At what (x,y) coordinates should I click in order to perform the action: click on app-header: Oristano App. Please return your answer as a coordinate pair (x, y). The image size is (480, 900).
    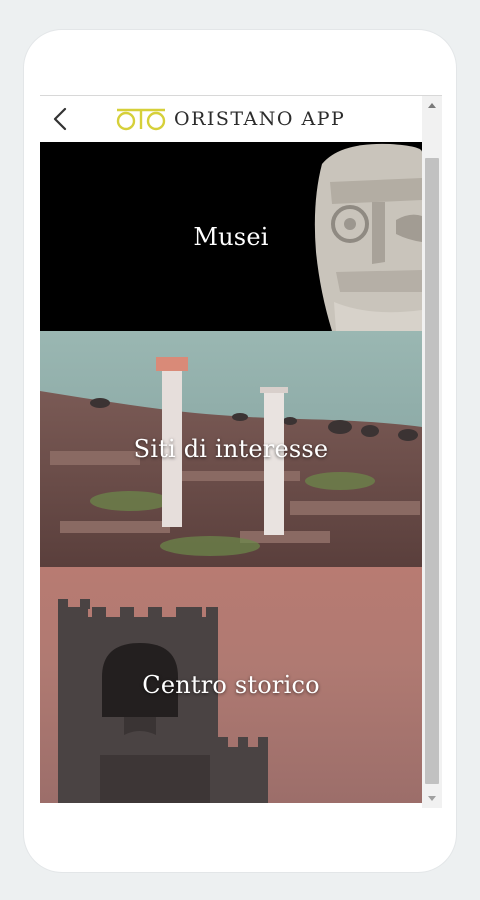
    Looking at the image, I should click on (231, 119).